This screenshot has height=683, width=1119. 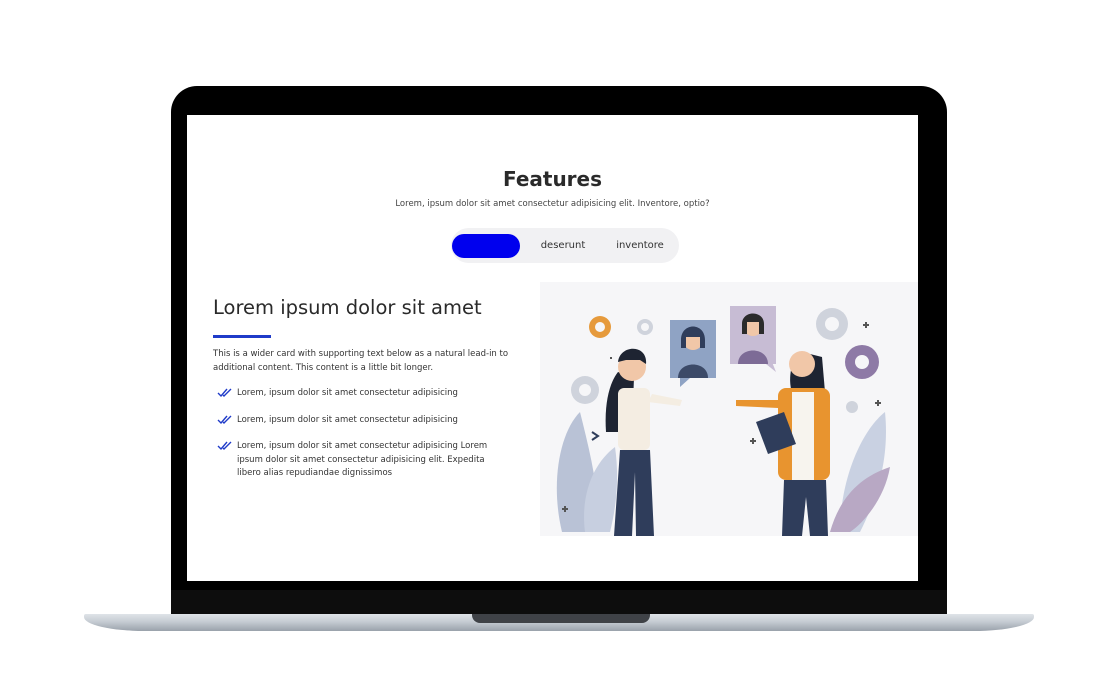 I want to click on section-title: Features, so click(x=552, y=179).